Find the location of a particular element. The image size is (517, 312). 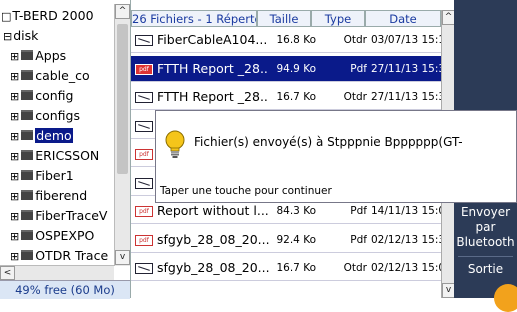

tree-item: ⊞ ERICSSON is located at coordinates (54, 156).